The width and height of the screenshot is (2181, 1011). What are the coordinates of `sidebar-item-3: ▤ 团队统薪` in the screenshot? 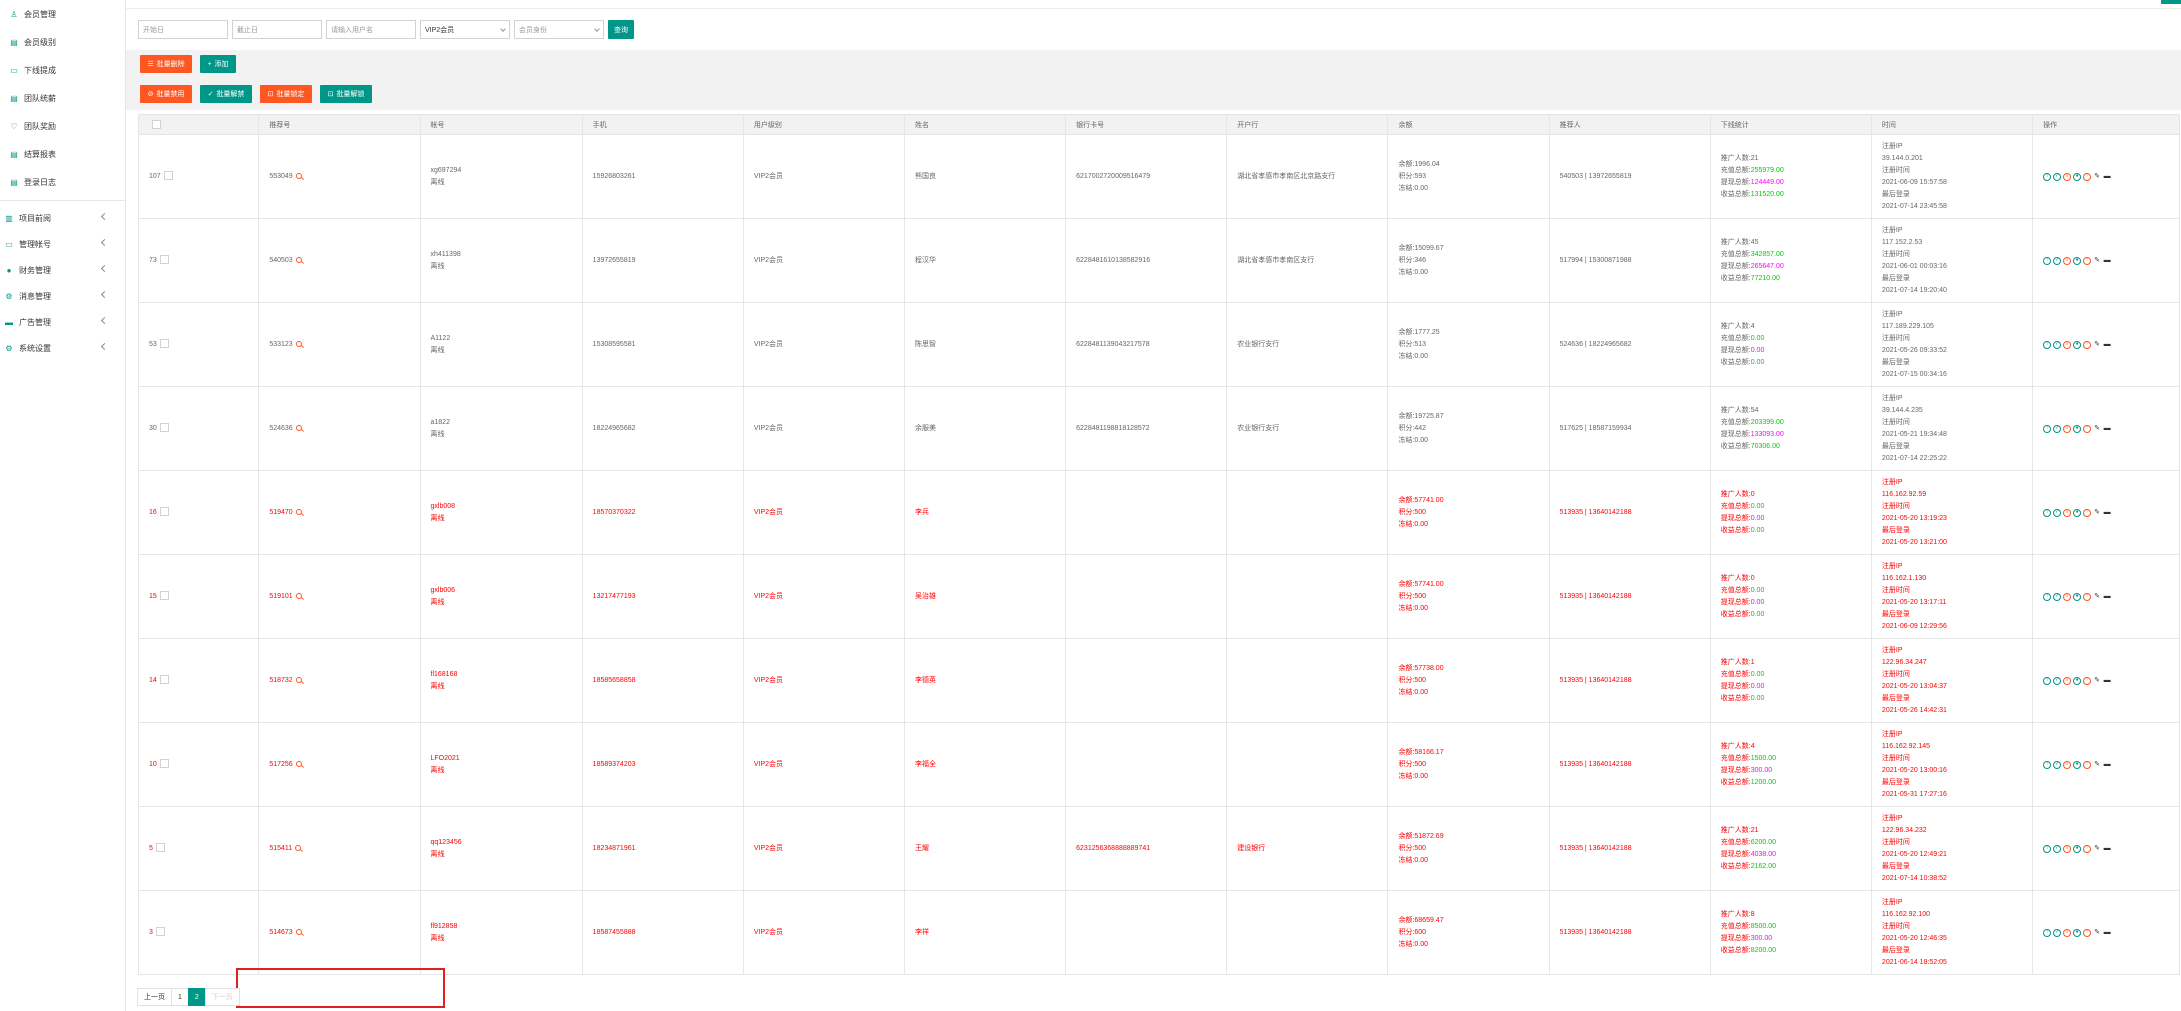 It's located at (62, 98).